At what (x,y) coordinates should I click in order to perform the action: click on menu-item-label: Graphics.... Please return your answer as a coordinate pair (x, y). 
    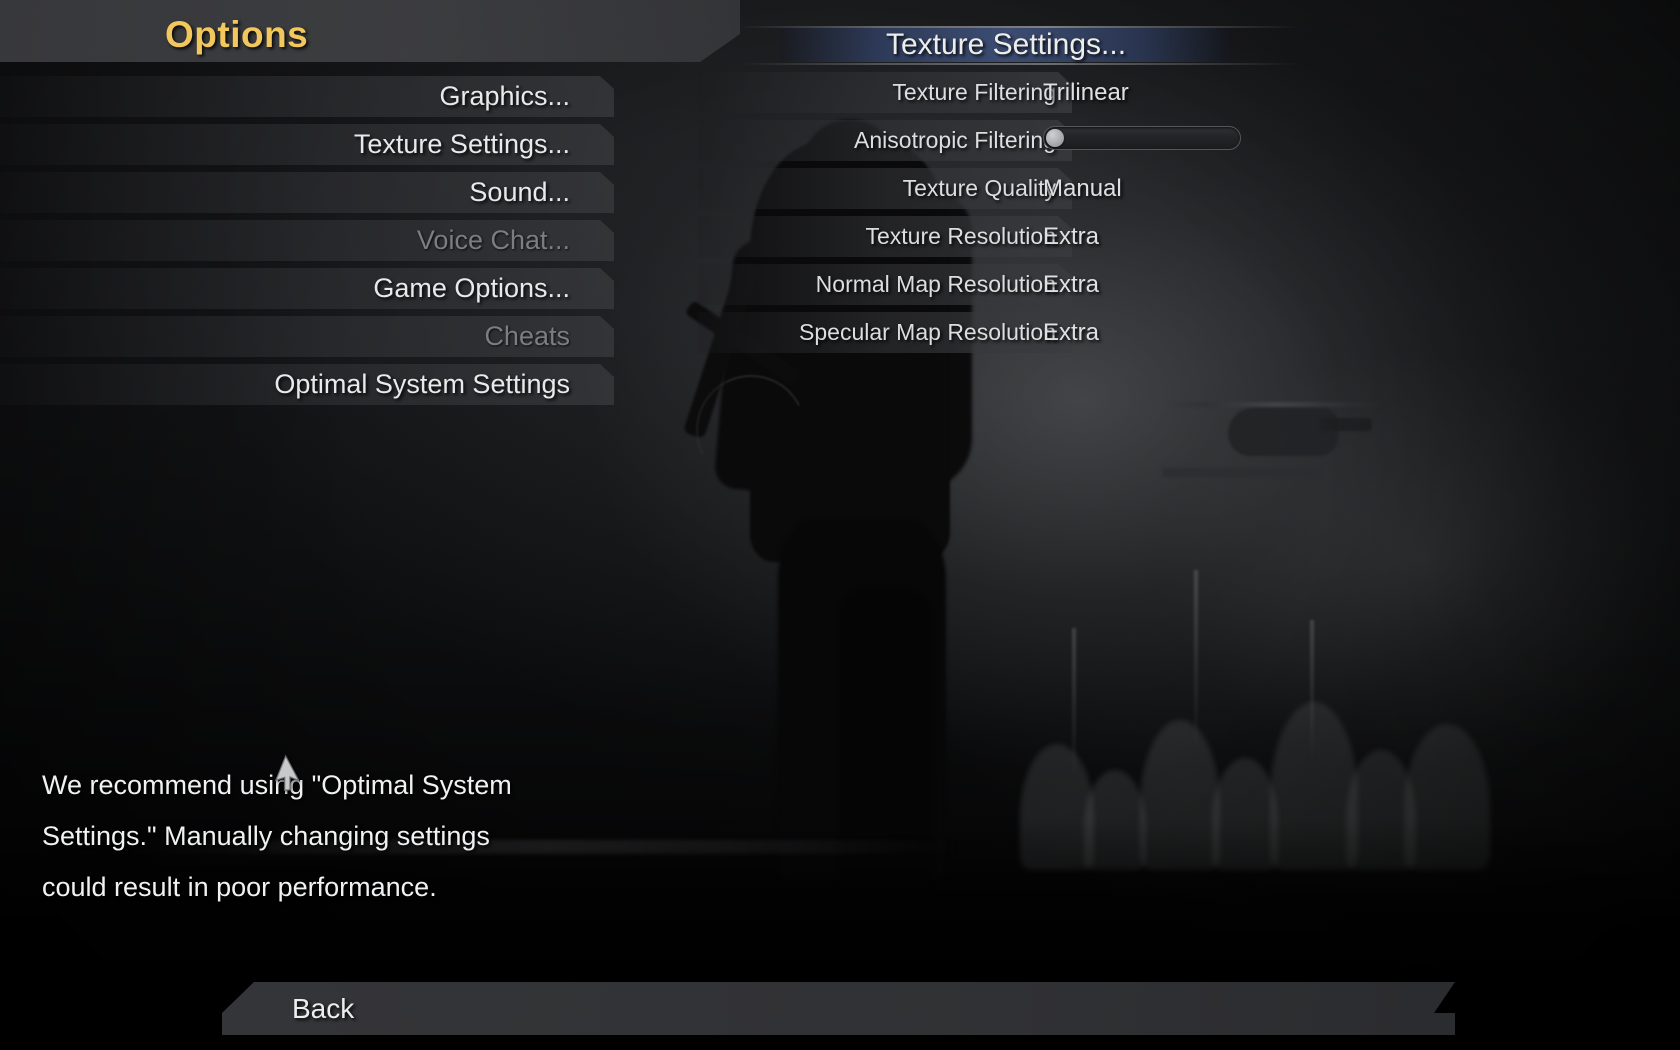
    Looking at the image, I should click on (504, 96).